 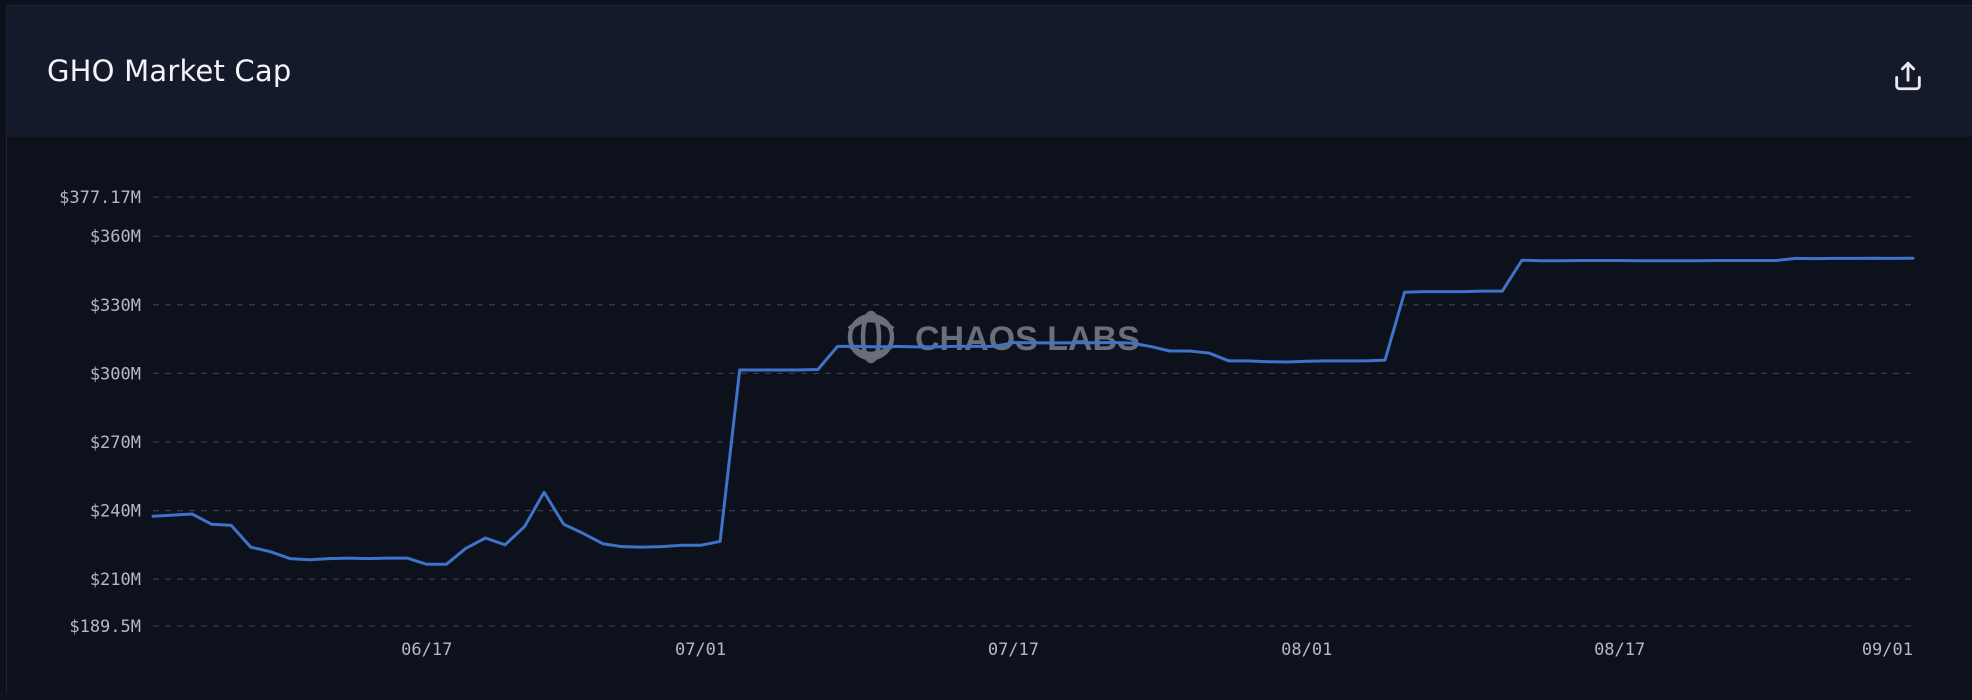 What do you see at coordinates (115, 580) in the screenshot?
I see `y-tick-label: $210M` at bounding box center [115, 580].